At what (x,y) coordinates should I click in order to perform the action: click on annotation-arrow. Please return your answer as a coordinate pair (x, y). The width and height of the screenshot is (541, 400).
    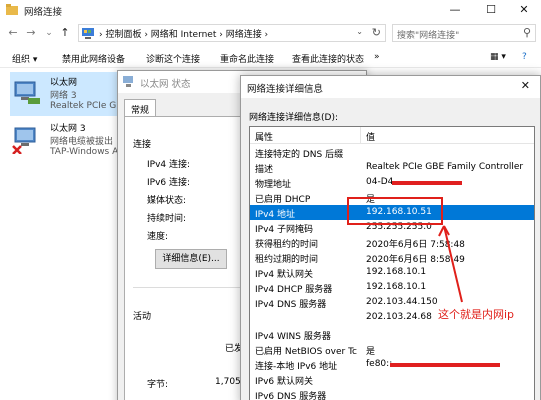
    Looking at the image, I should click on (453, 264).